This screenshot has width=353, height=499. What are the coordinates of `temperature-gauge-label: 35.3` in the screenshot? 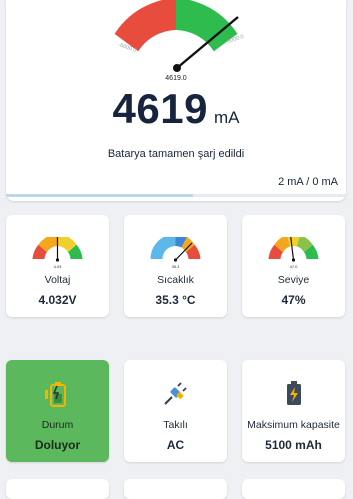 It's located at (176, 266).